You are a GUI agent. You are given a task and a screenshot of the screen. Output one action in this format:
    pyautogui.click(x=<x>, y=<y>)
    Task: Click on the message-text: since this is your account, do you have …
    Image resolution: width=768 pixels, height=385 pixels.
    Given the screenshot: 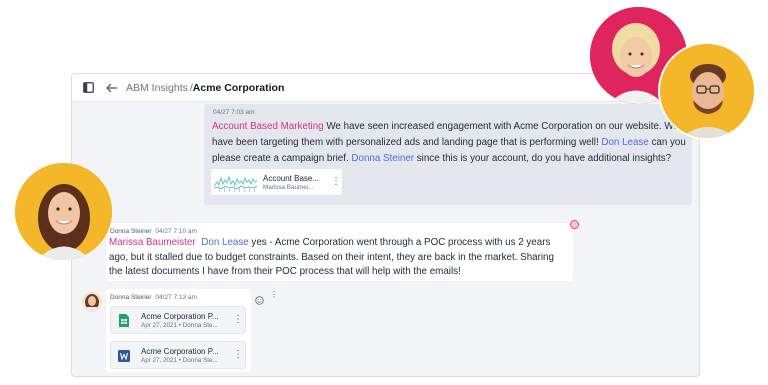 What is the action you would take?
    pyautogui.click(x=543, y=158)
    